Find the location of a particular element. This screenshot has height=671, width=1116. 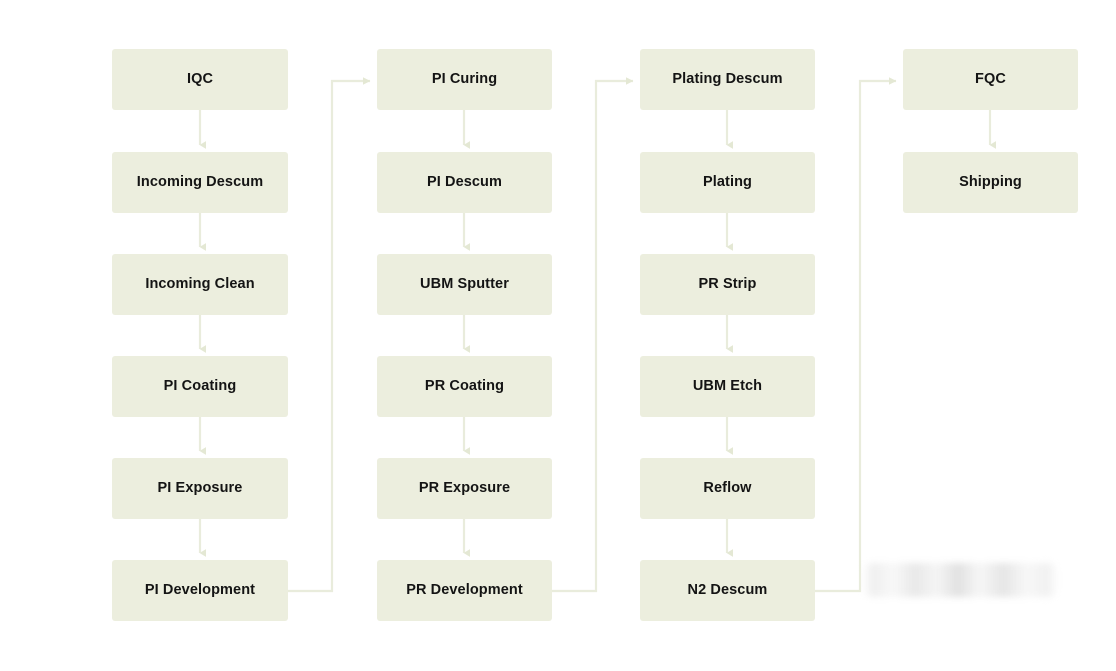

node-shipping: Shipping is located at coordinates (990, 182).